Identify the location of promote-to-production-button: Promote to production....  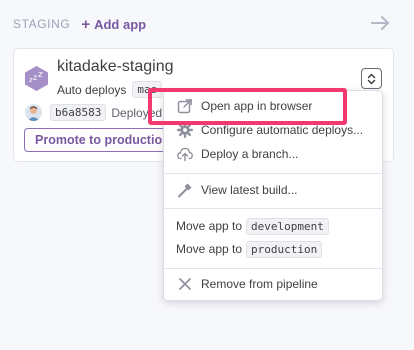
(96, 140).